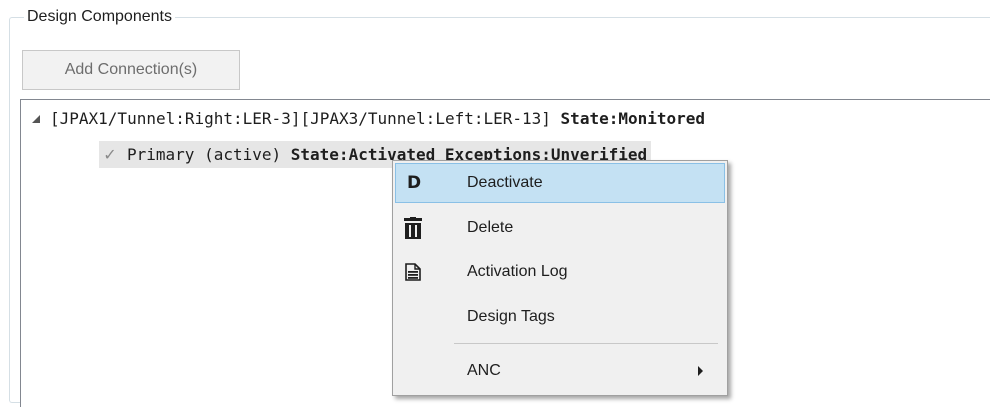 The image size is (990, 407). Describe the element at coordinates (414, 183) in the screenshot. I see `deactivate-d-icon: D` at that location.